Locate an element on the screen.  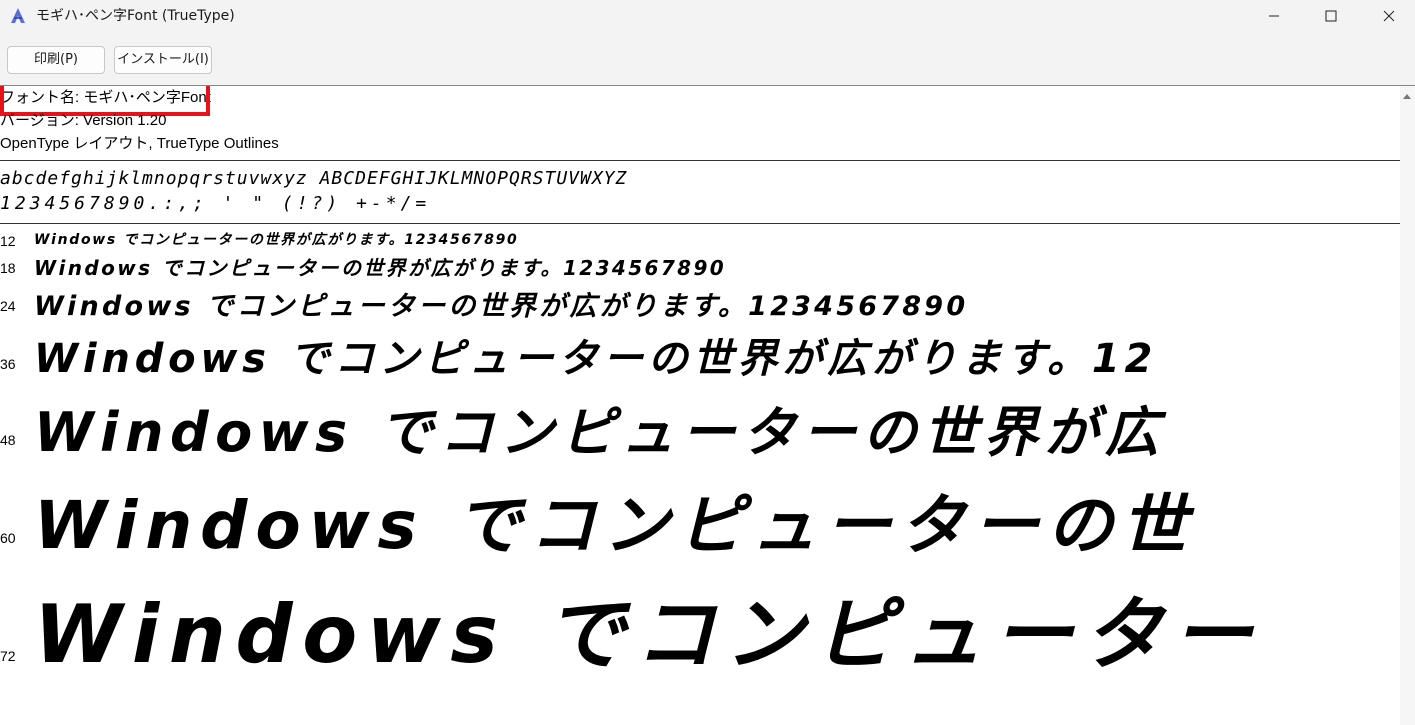
sample-row-18: 18 Windows でコンピューターの世界が広がります。1234567890 is located at coordinates (700, 267).